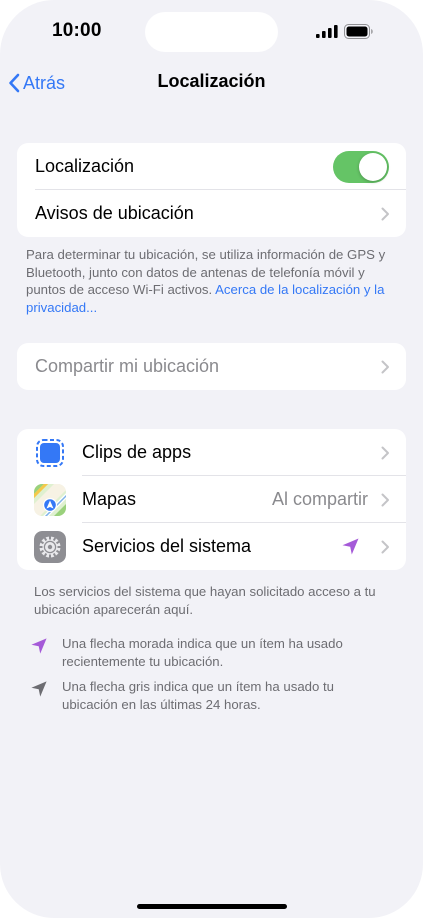  Describe the element at coordinates (167, 546) in the screenshot. I see `app-label-system-services: Servicios del sistema` at that location.